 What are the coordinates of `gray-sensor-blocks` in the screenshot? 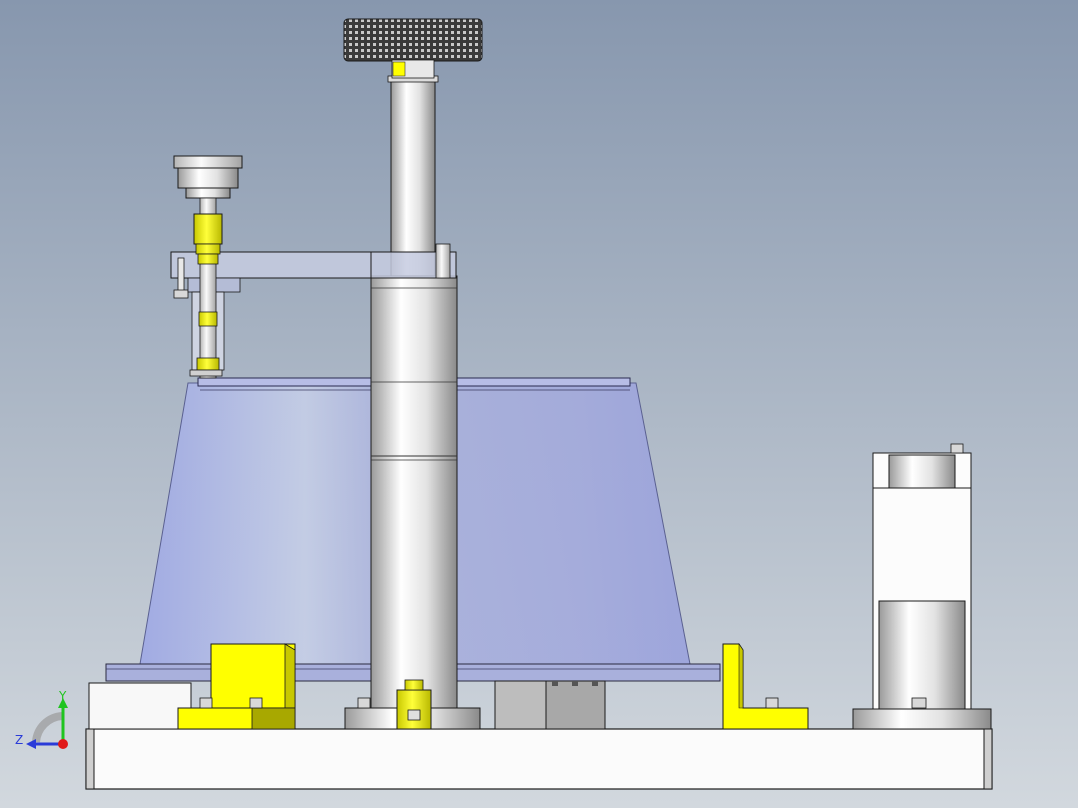 It's located at (550, 705).